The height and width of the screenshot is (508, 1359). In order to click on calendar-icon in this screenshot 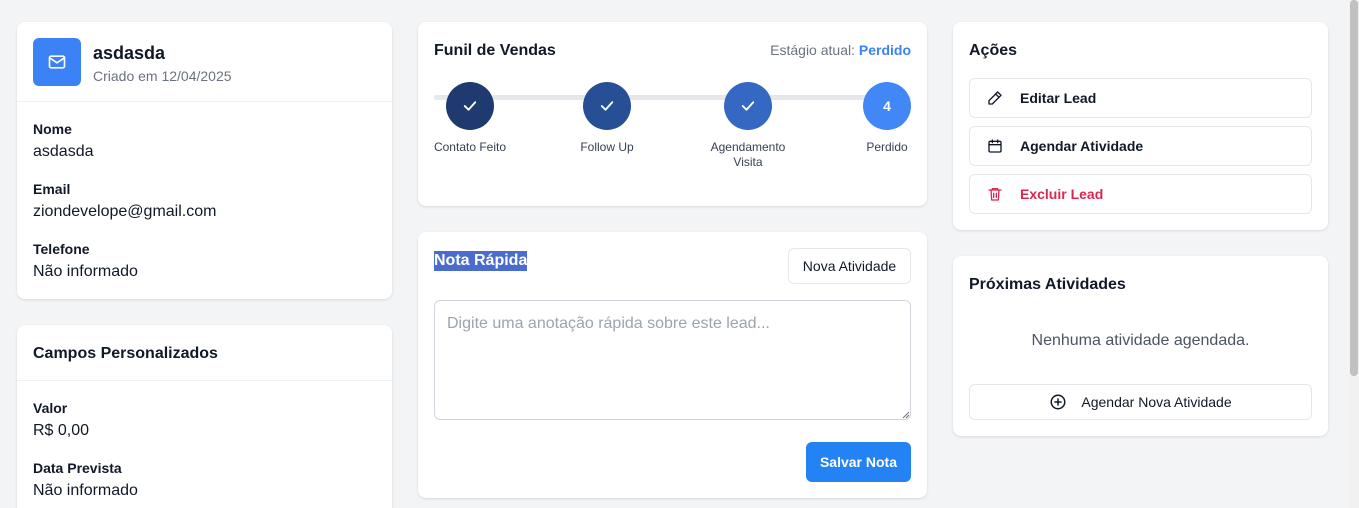, I will do `click(995, 146)`.